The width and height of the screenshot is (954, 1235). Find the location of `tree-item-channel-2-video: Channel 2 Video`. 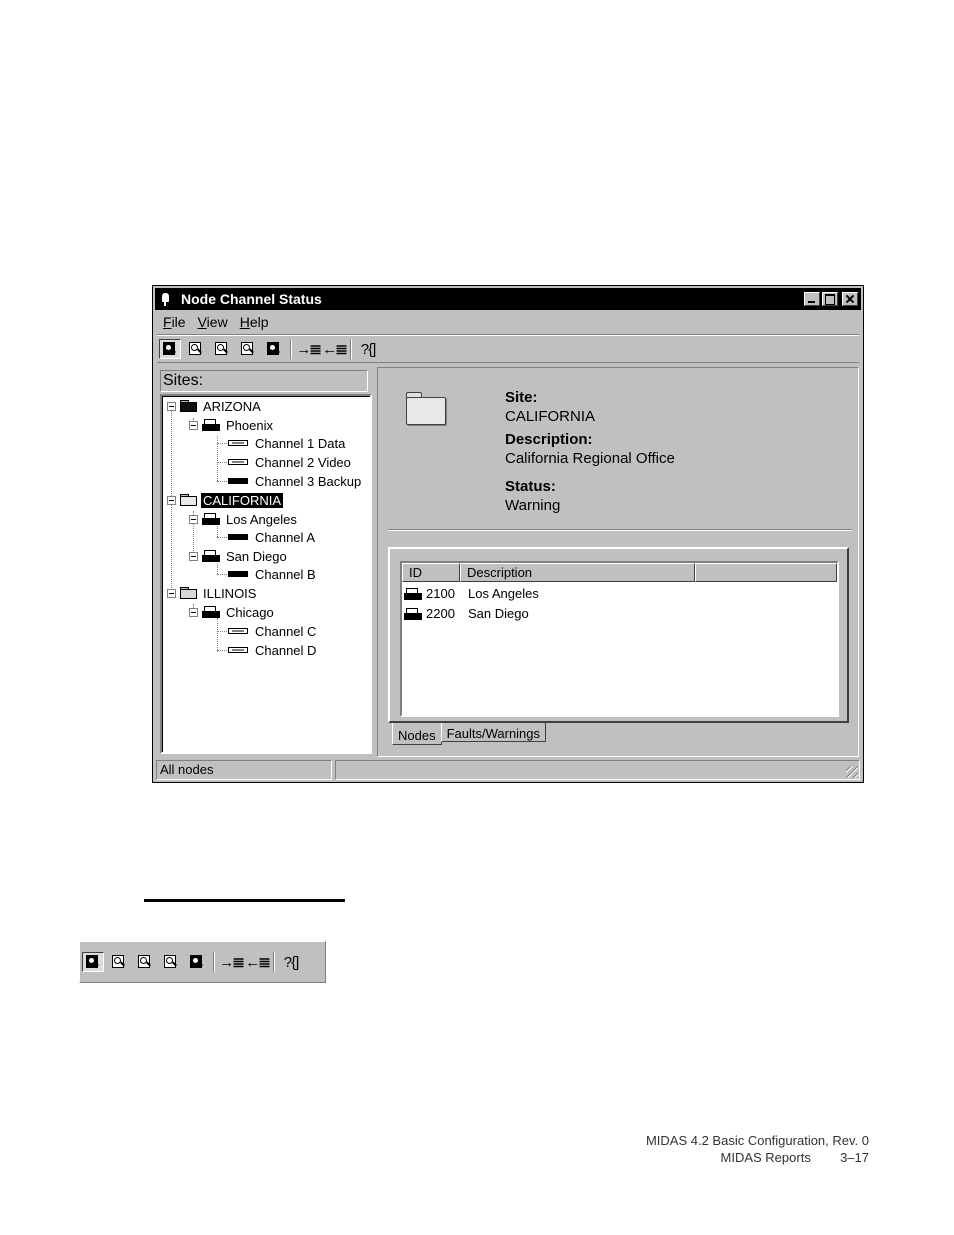

tree-item-channel-2-video: Channel 2 Video is located at coordinates (290, 462).